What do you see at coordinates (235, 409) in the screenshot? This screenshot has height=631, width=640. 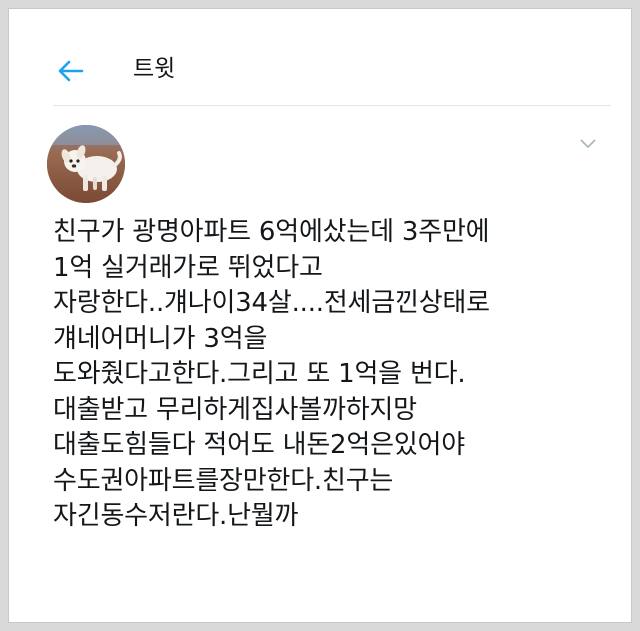 I see `tweet-line: 대출받고 무리하게집사볼까하지망` at bounding box center [235, 409].